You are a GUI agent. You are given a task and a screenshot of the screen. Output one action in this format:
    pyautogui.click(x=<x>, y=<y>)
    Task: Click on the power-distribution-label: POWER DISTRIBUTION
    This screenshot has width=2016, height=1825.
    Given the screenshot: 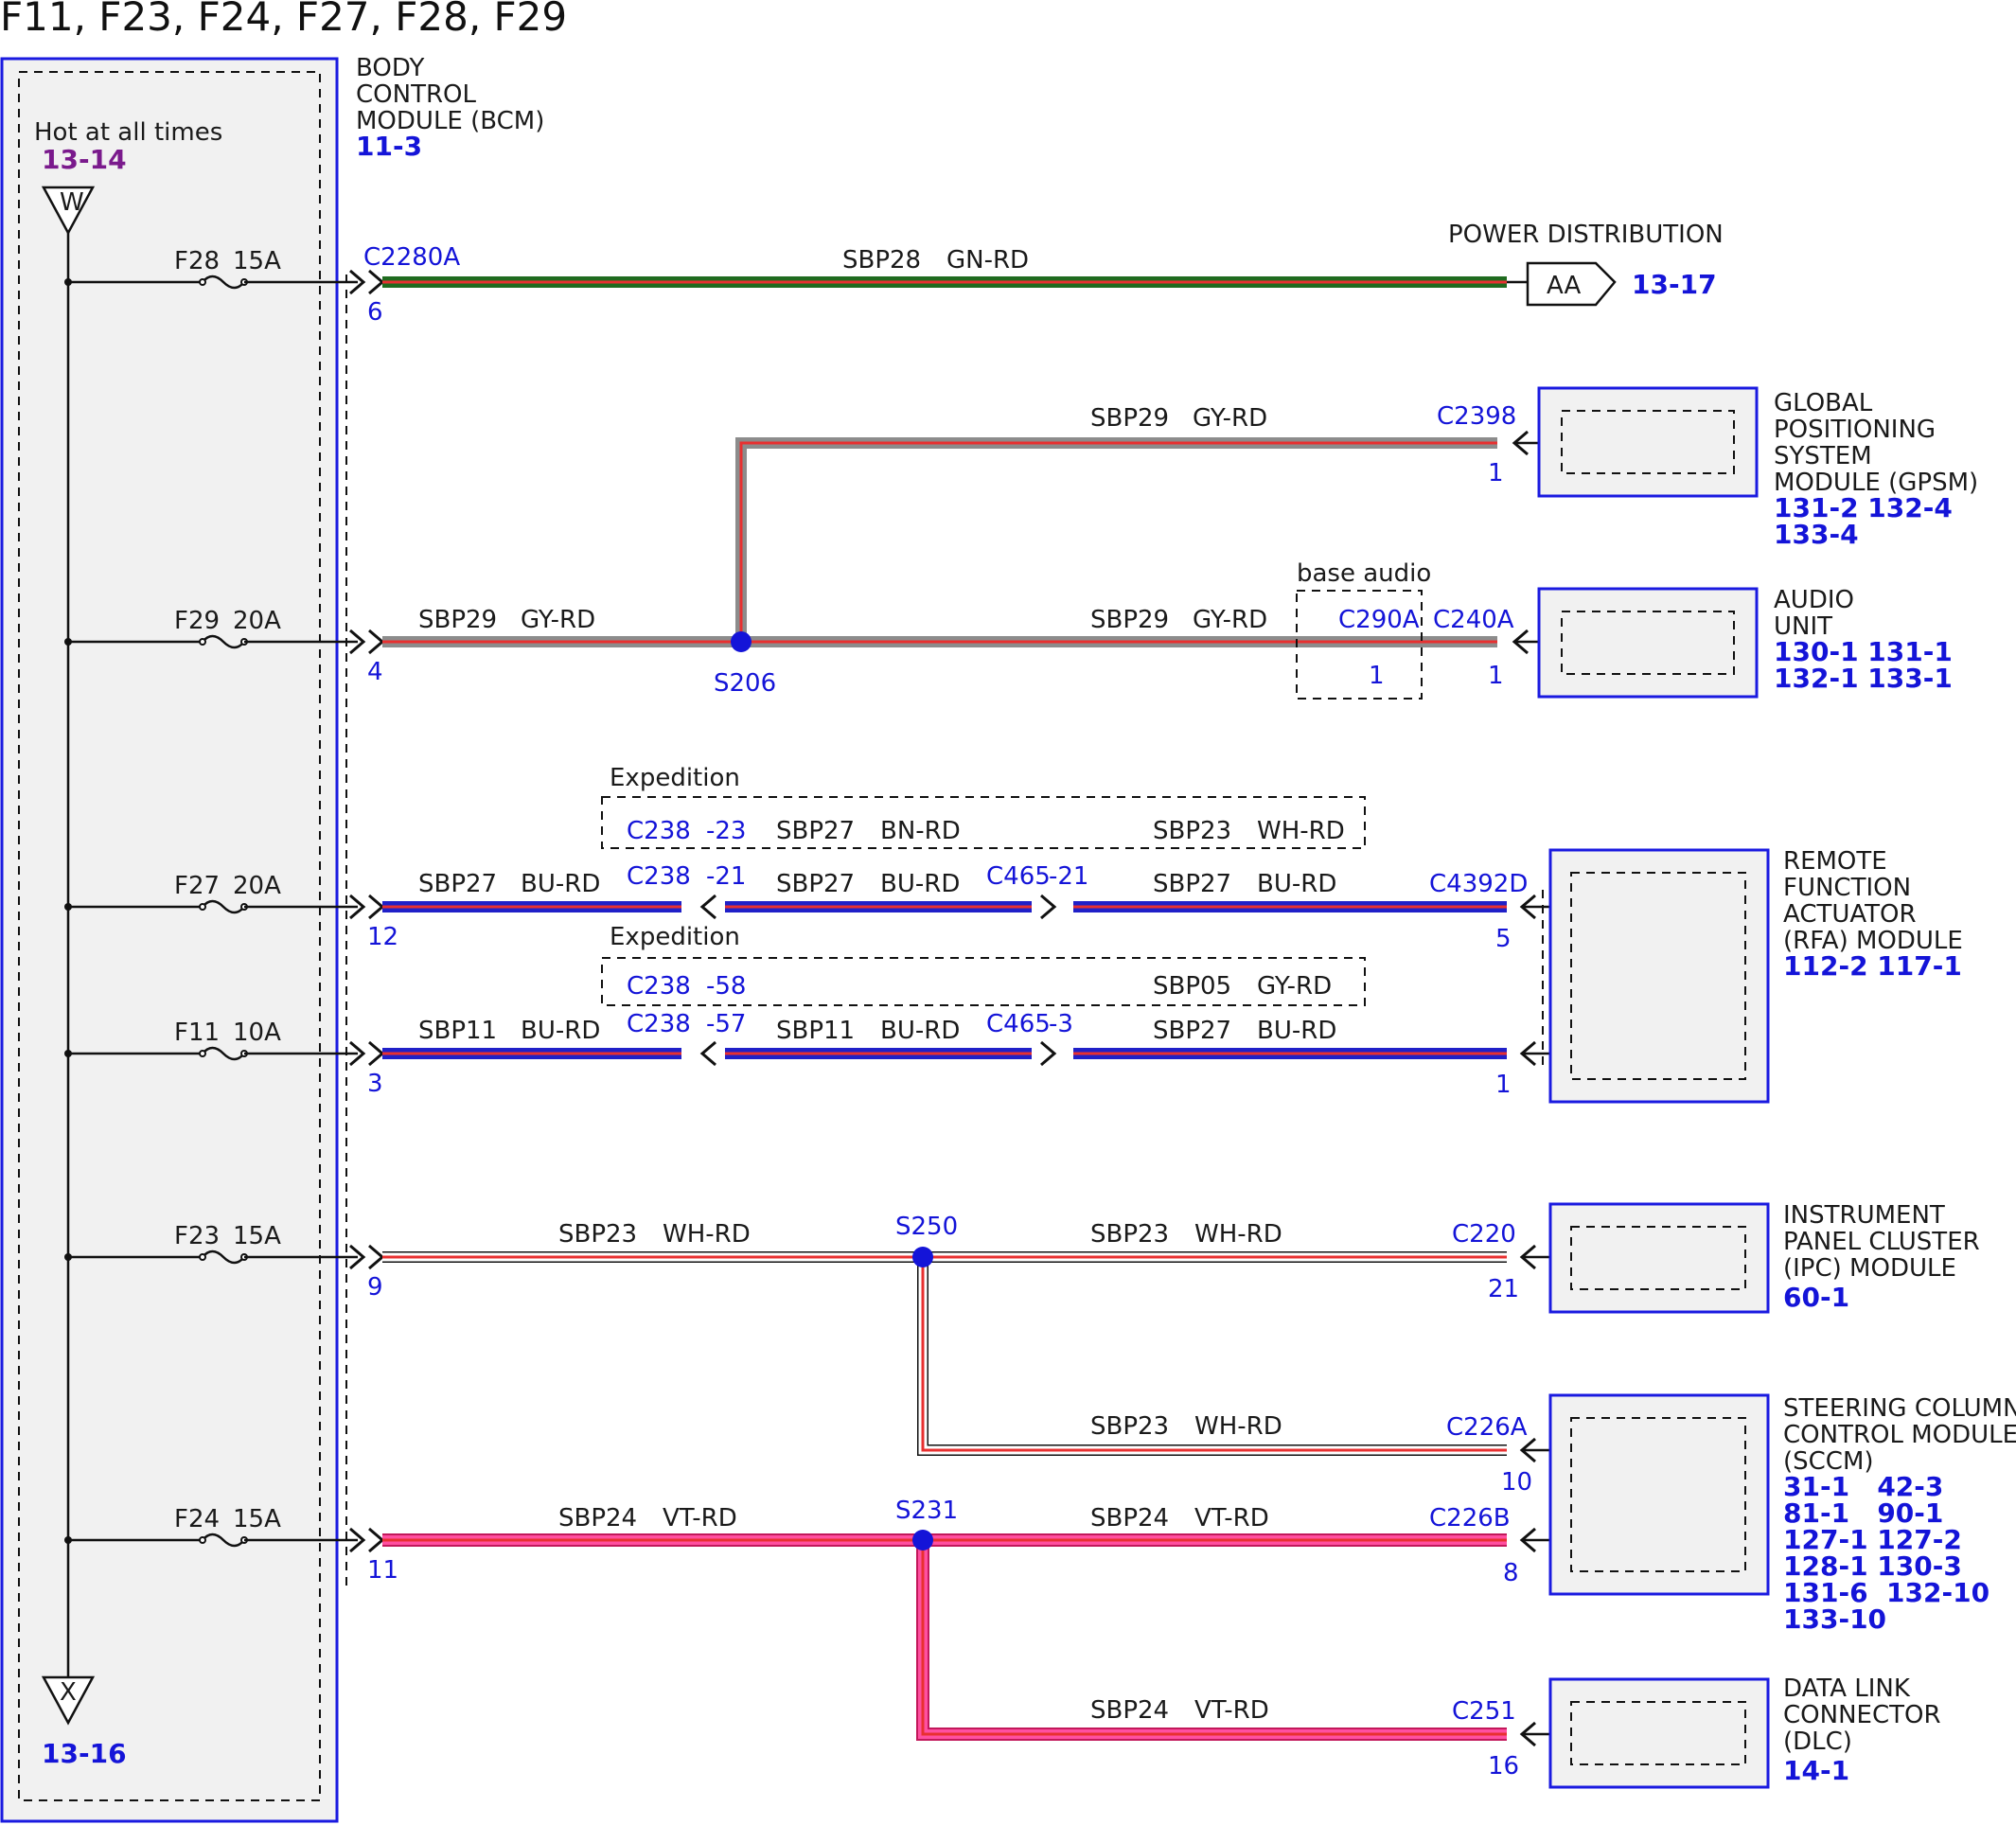 What is the action you would take?
    pyautogui.click(x=1586, y=235)
    